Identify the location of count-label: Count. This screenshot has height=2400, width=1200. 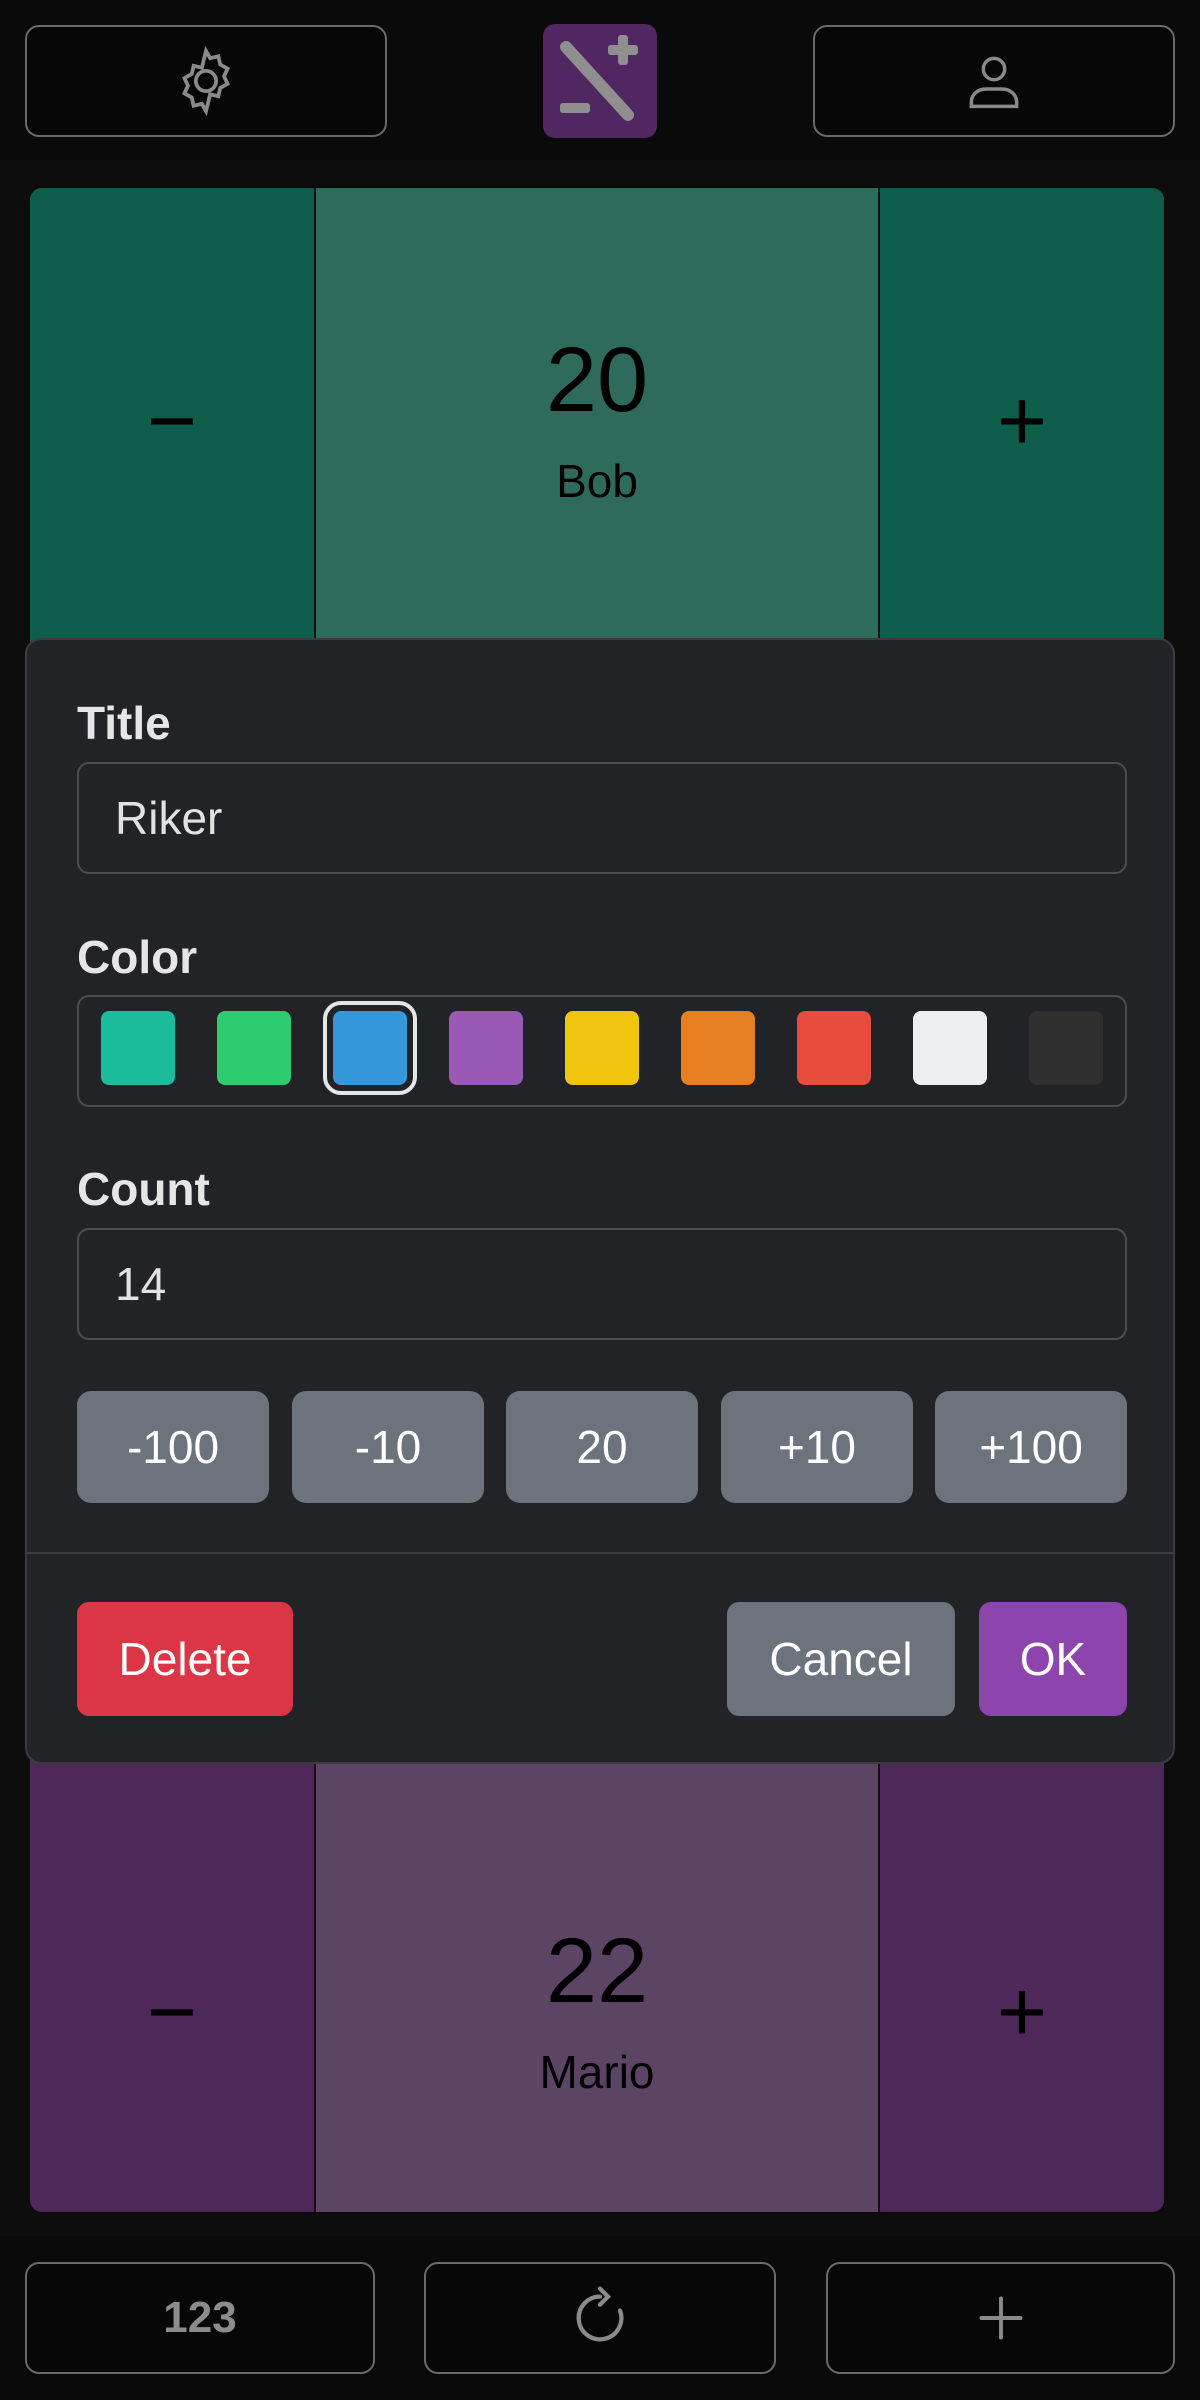
(143, 1189).